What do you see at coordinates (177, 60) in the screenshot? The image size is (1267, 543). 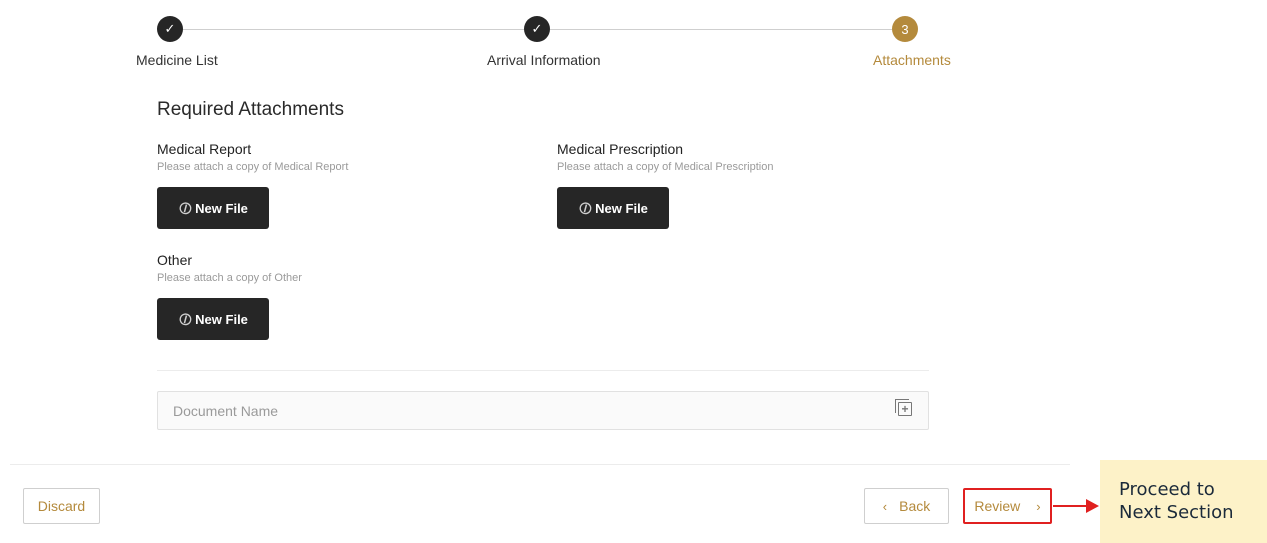 I see `step-1-label: Medicine List` at bounding box center [177, 60].